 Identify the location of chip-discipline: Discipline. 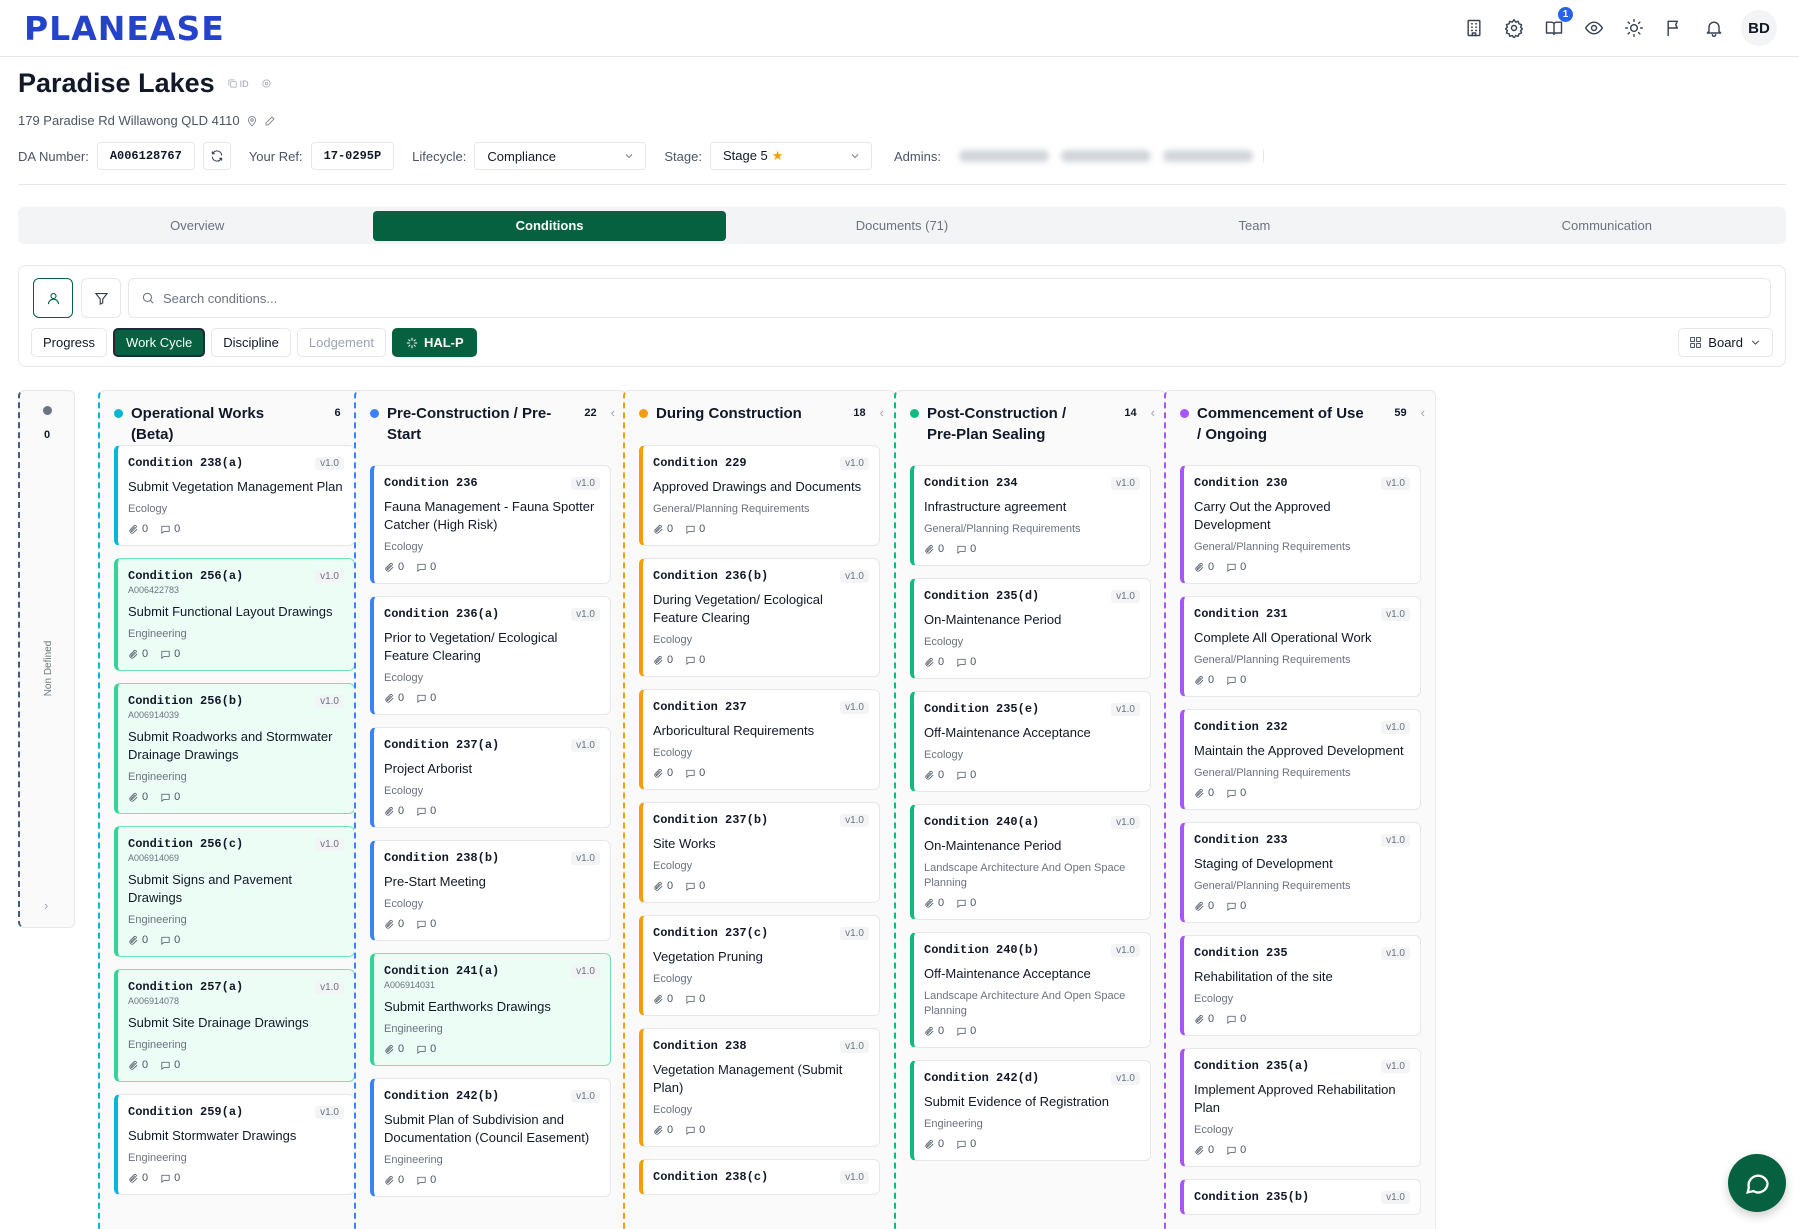
(251, 342).